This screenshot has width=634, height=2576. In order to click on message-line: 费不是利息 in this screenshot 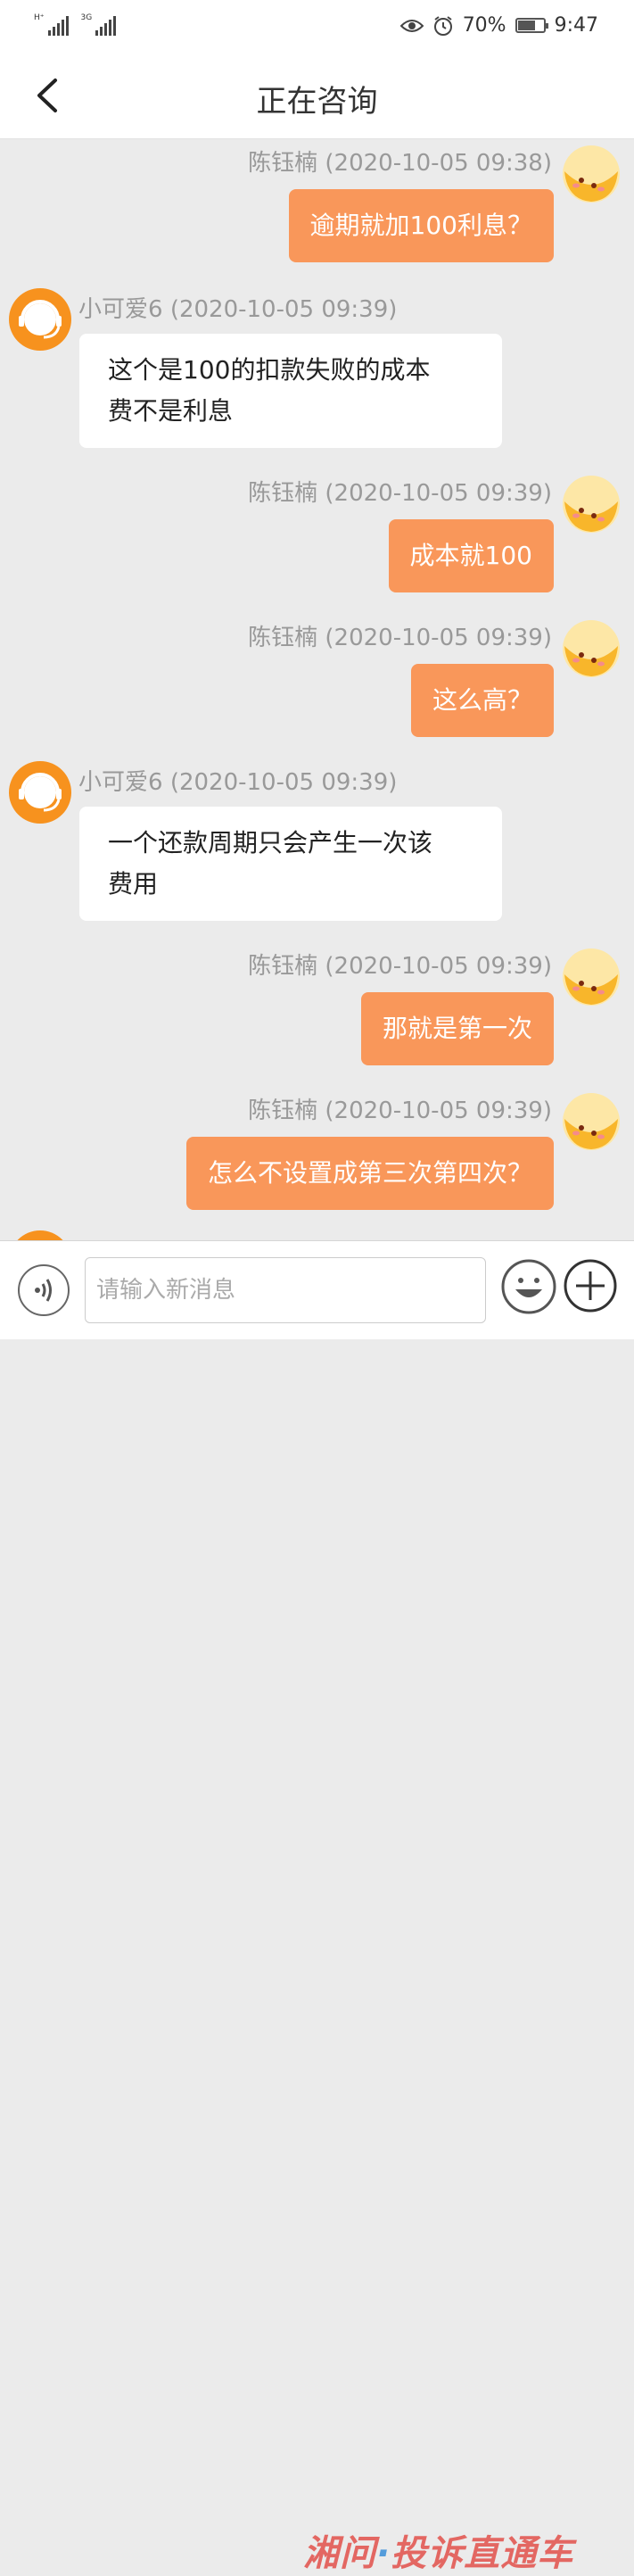, I will do `click(171, 411)`.